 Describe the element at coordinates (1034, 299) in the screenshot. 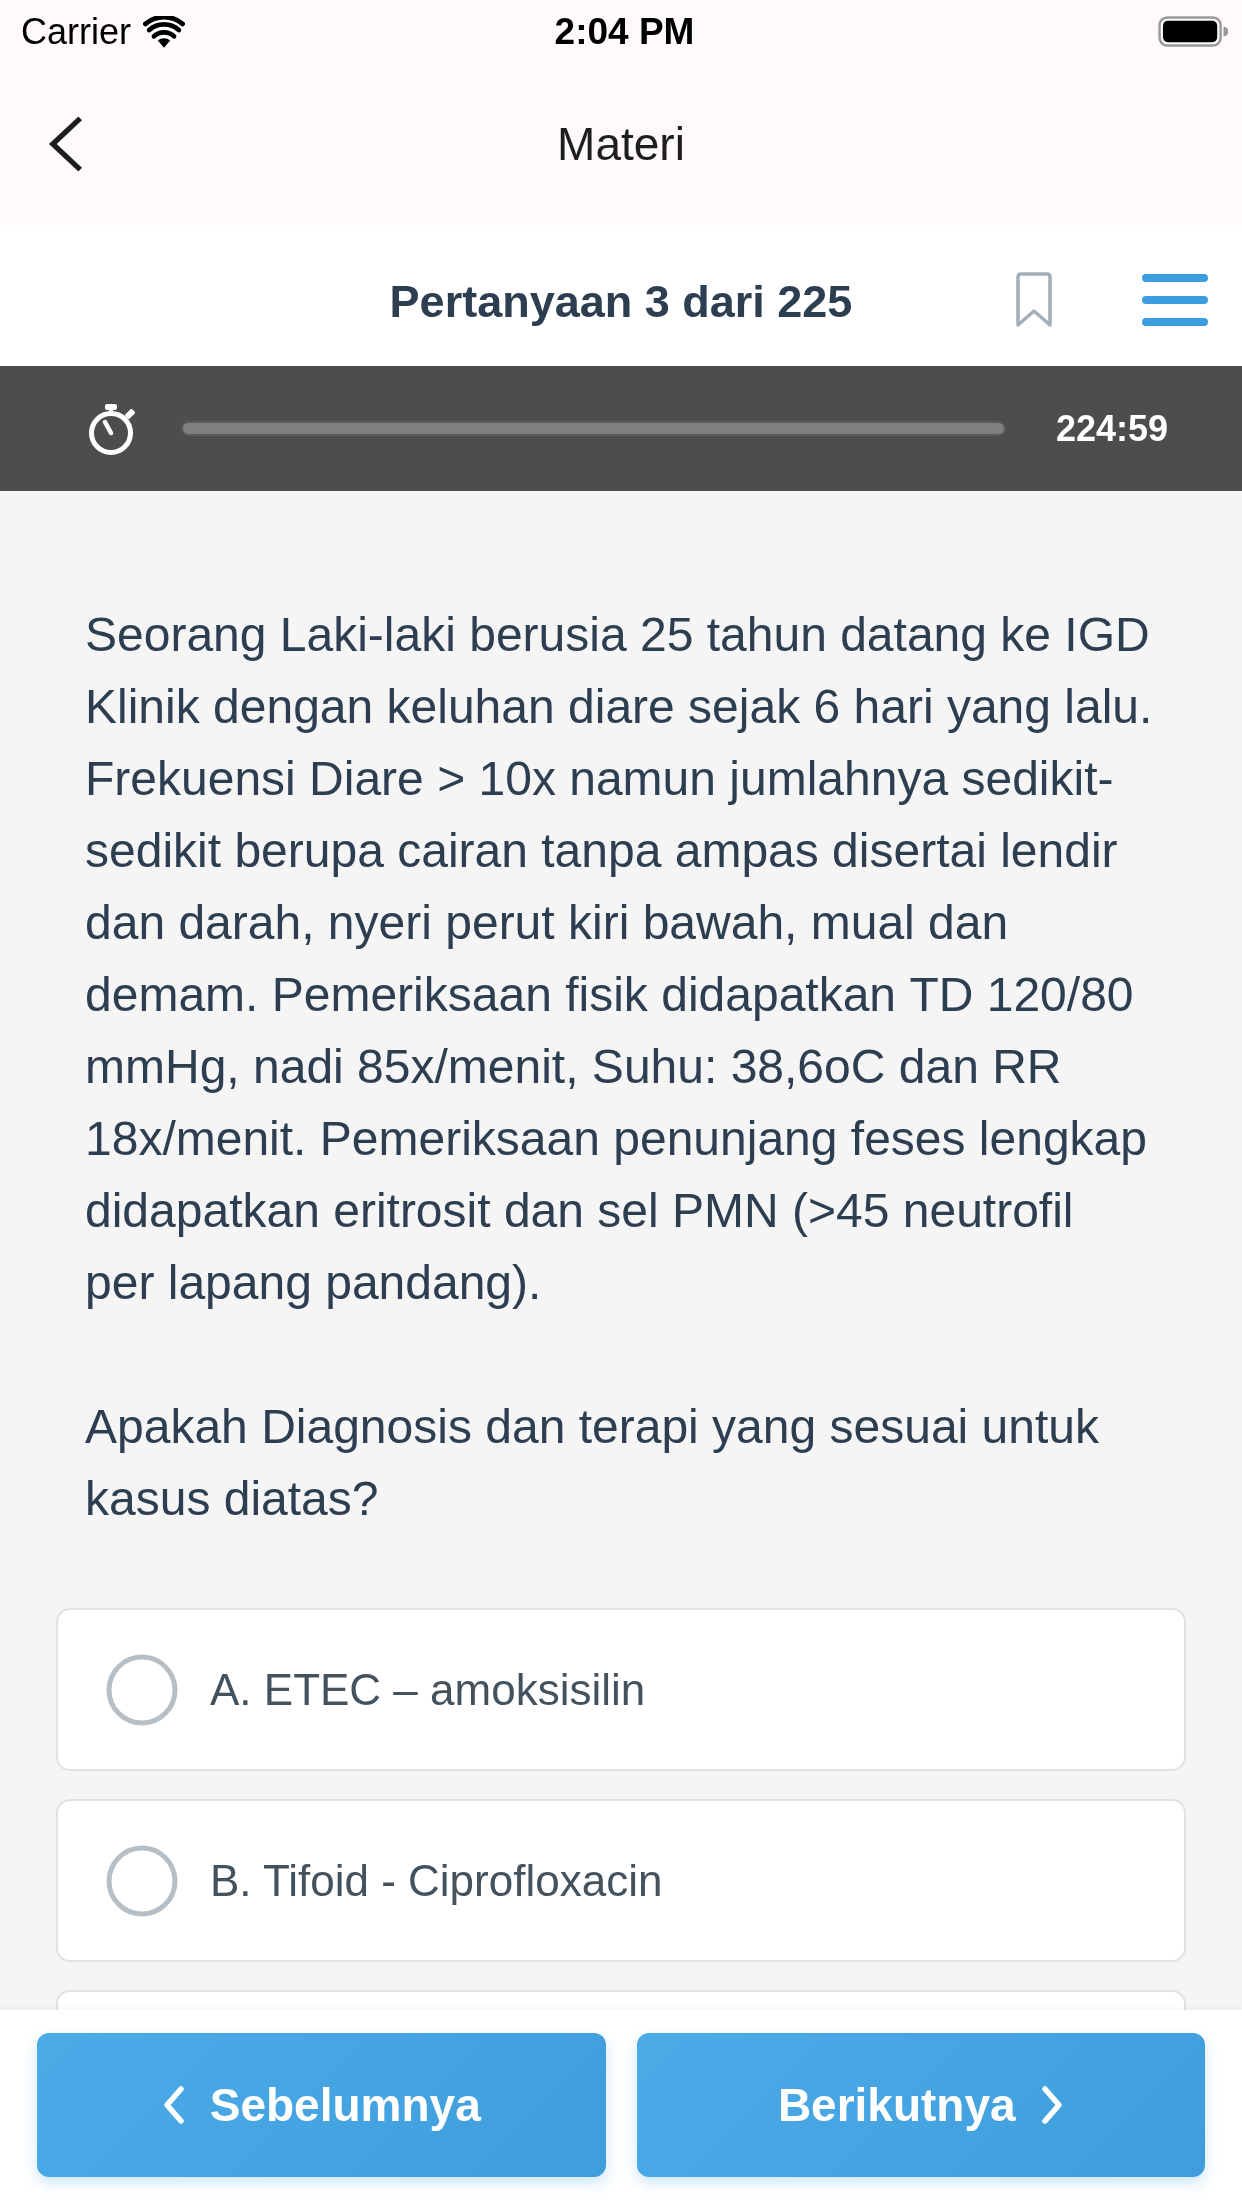

I see `bookmark-icon` at that location.